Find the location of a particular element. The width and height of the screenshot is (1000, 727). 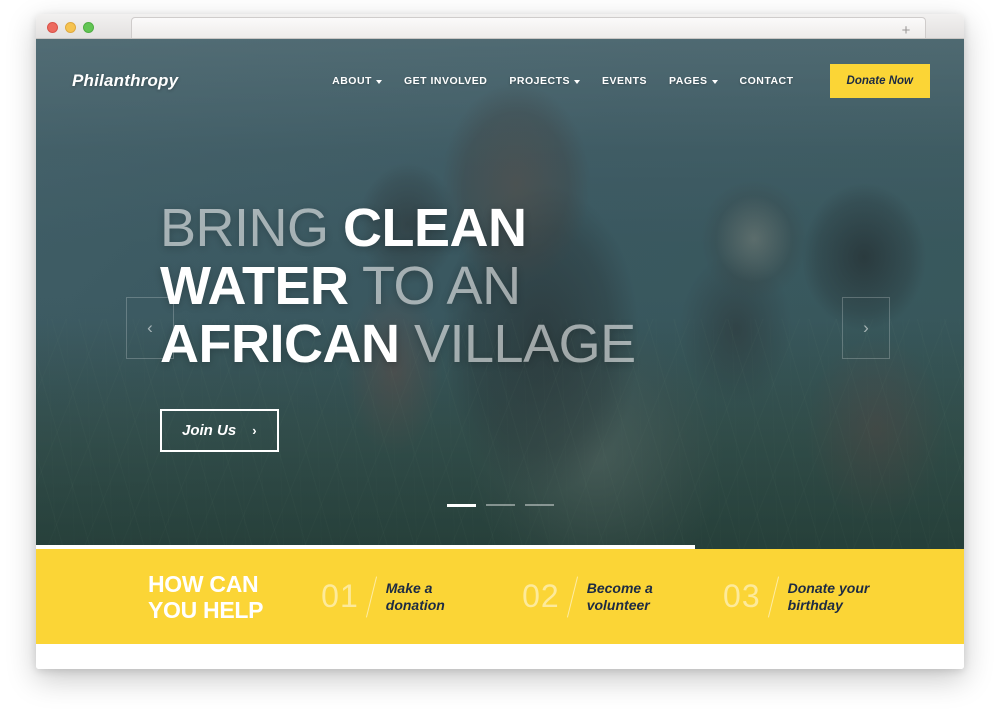

nav-item-label: PAGES is located at coordinates (688, 81).